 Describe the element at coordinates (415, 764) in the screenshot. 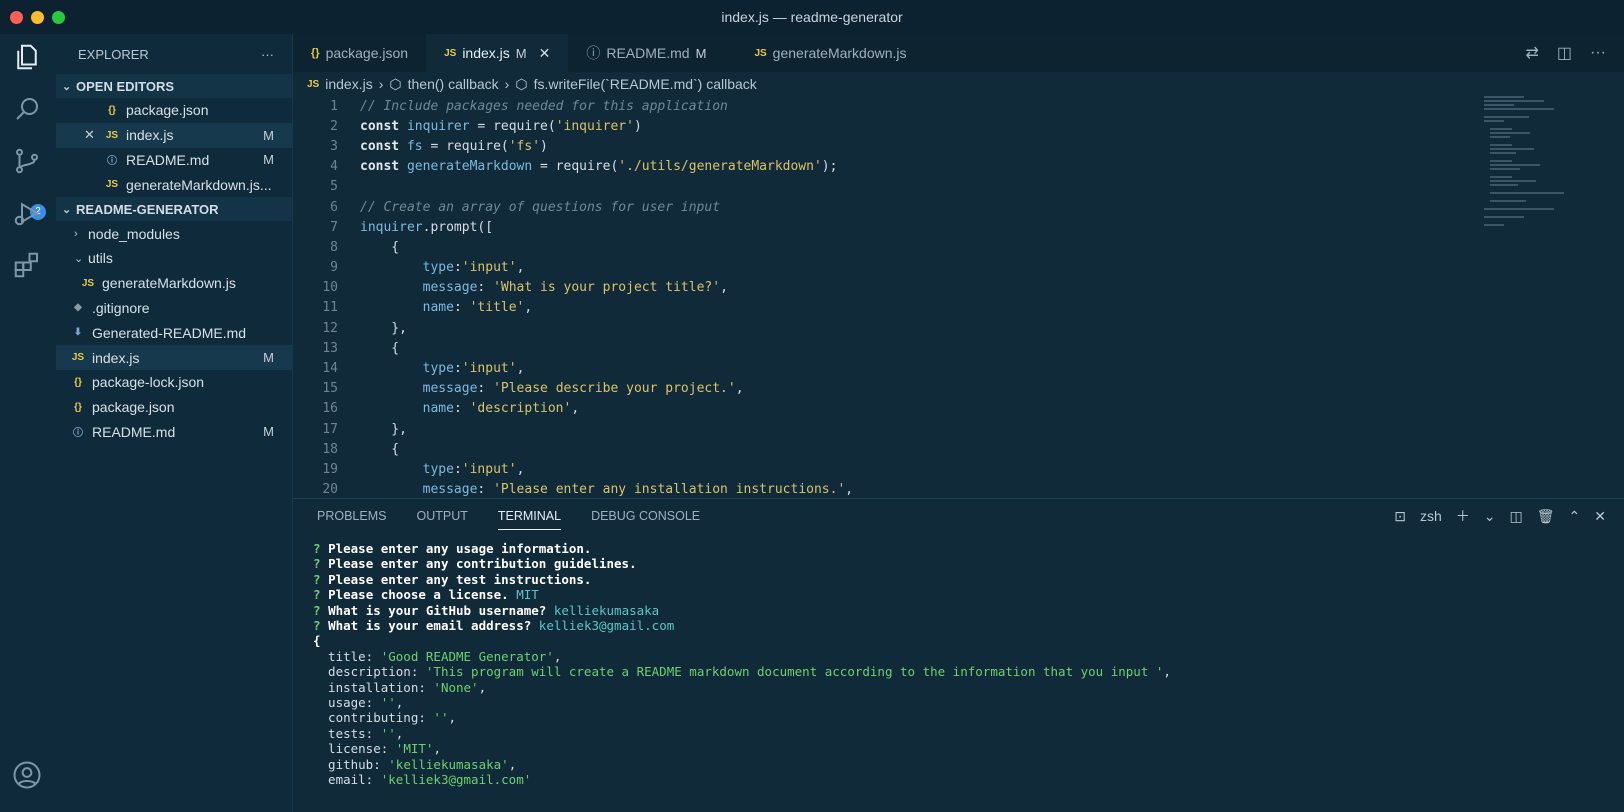

I see `terminal-line: github: 'kelliekumasaka',` at that location.